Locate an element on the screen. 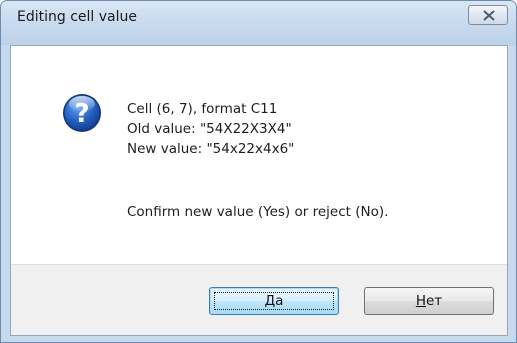 Image resolution: width=517 pixels, height=343 pixels. confirm-prompt: Confirm new value (Yes) or reject (No). is located at coordinates (258, 212).